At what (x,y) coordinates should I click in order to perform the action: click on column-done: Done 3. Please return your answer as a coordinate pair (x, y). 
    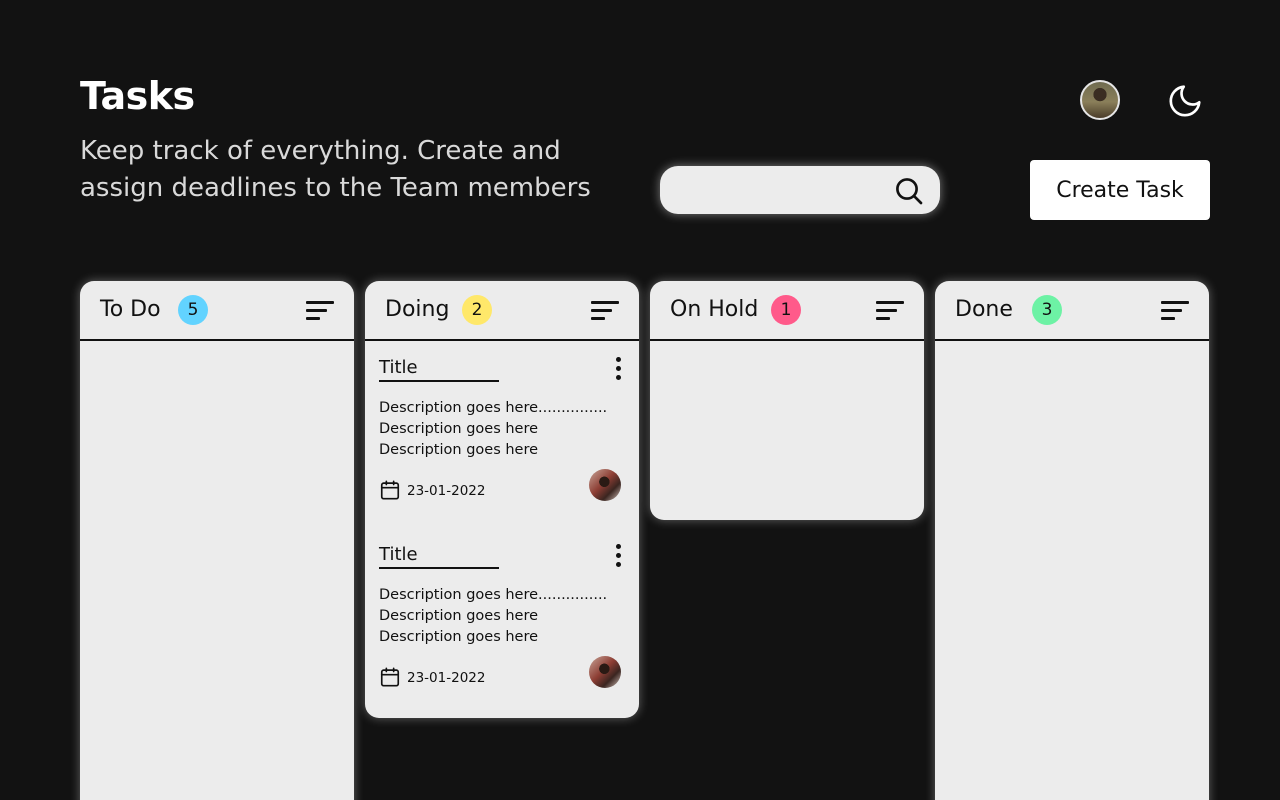
    Looking at the image, I should click on (1072, 540).